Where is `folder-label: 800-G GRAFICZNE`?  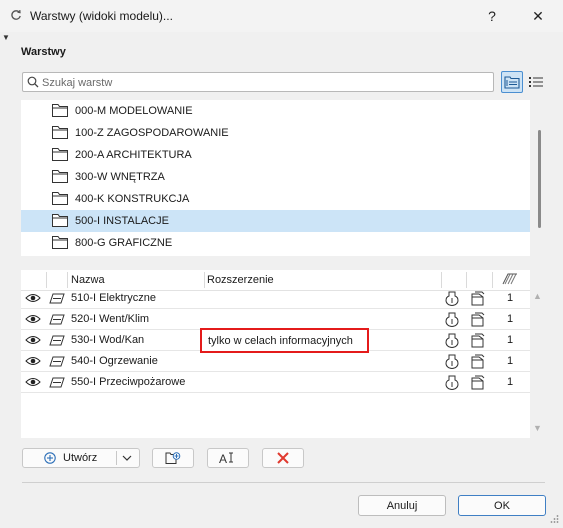
folder-label: 800-G GRAFICZNE is located at coordinates (124, 243).